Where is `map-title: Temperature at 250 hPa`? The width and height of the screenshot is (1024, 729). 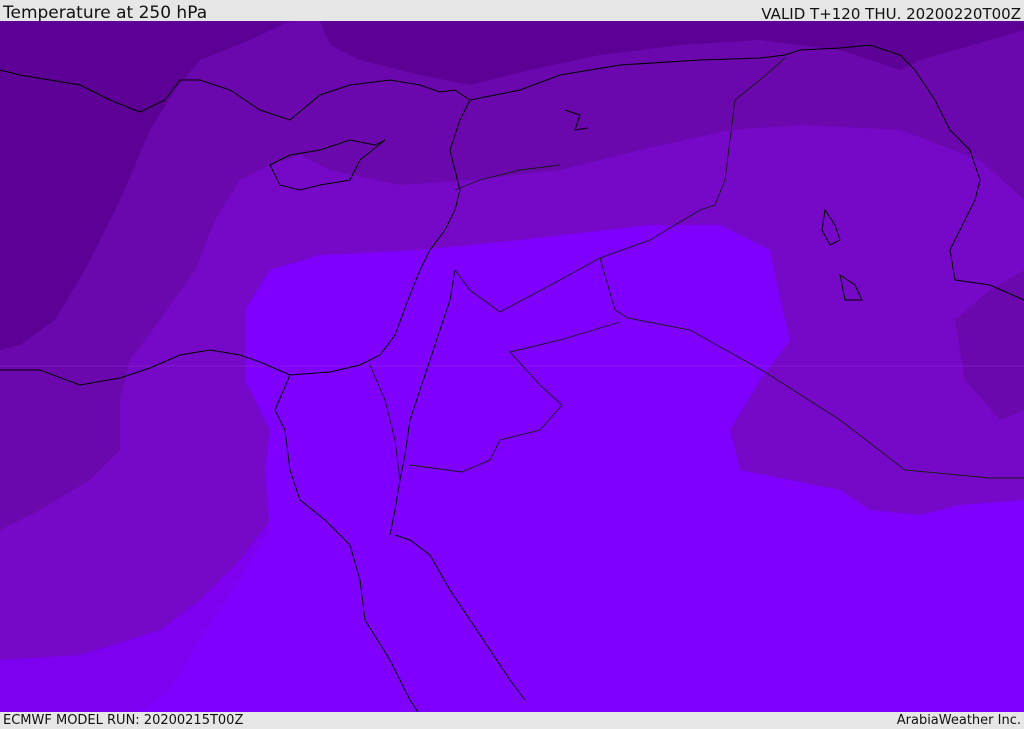
map-title: Temperature at 250 hPa is located at coordinates (105, 13).